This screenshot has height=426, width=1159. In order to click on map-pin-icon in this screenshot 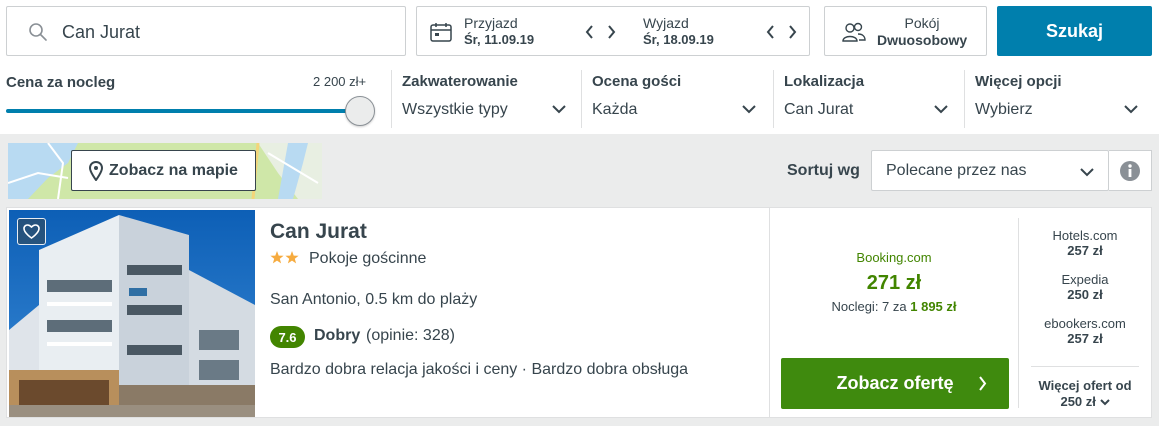, I will do `click(96, 170)`.